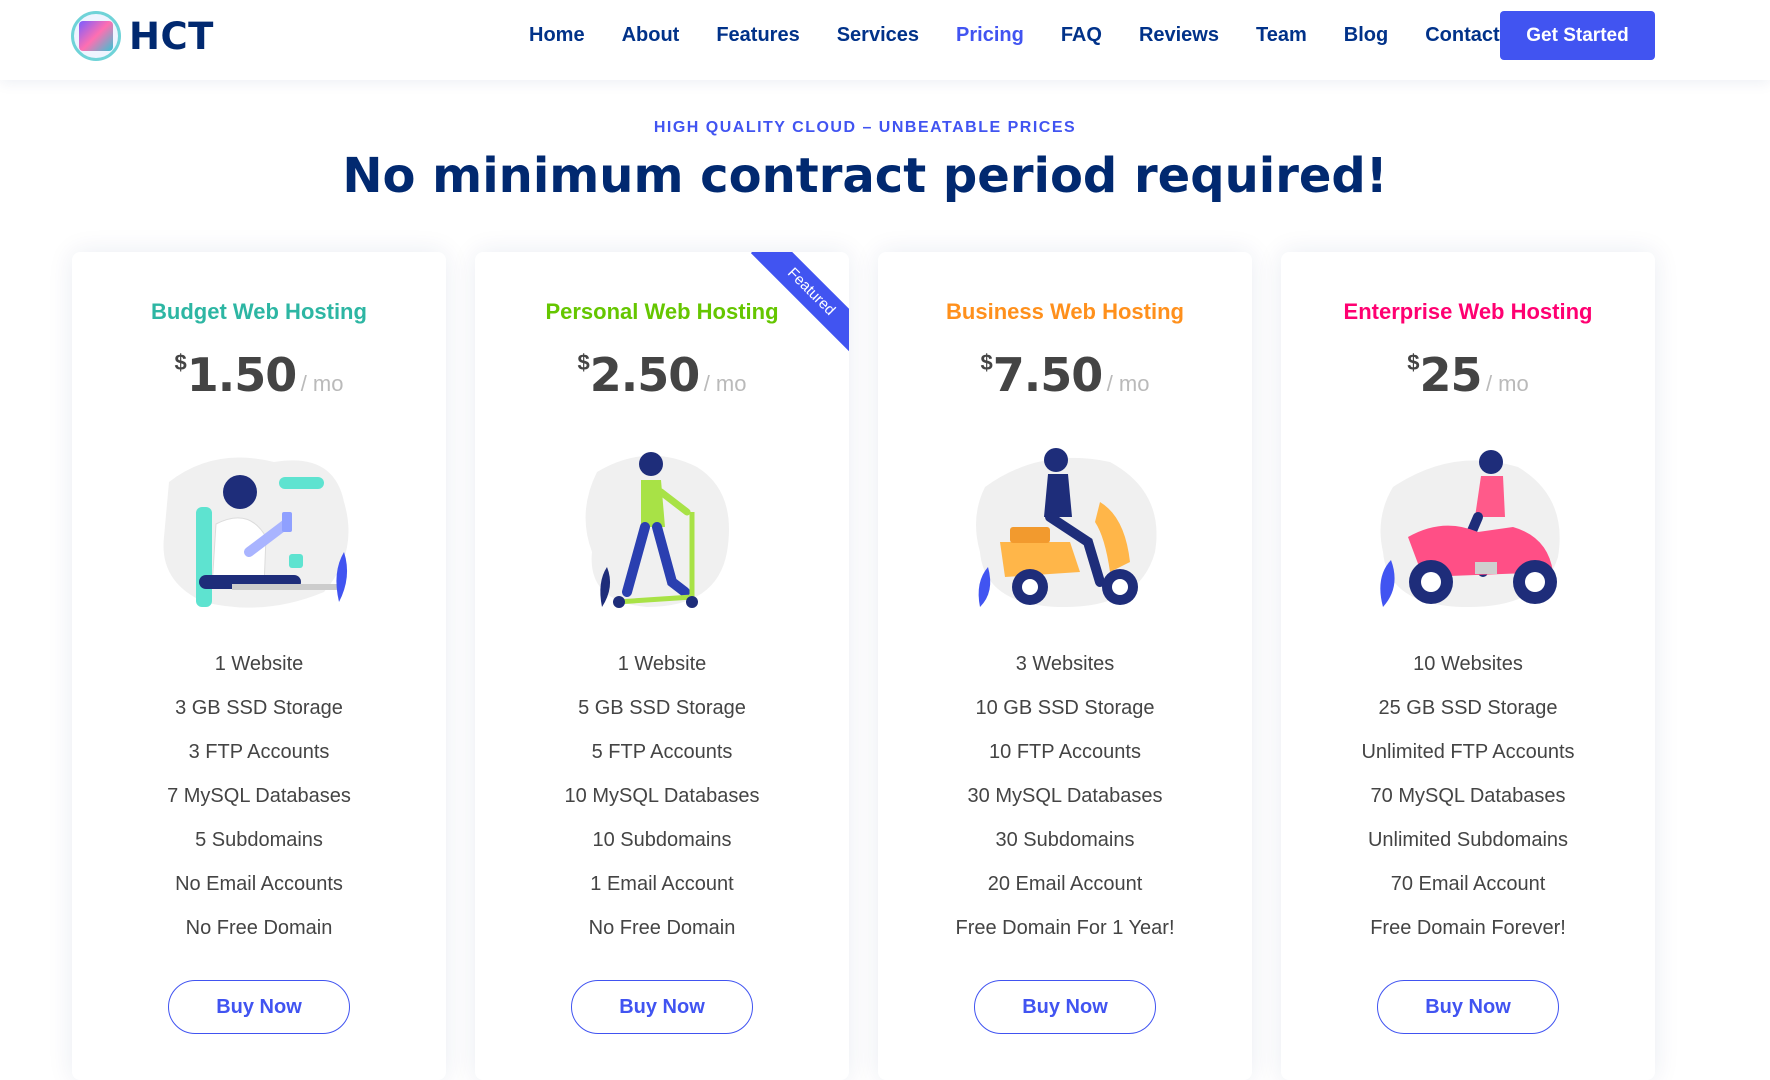  I want to click on plan-price: $2.50 / mo, so click(662, 375).